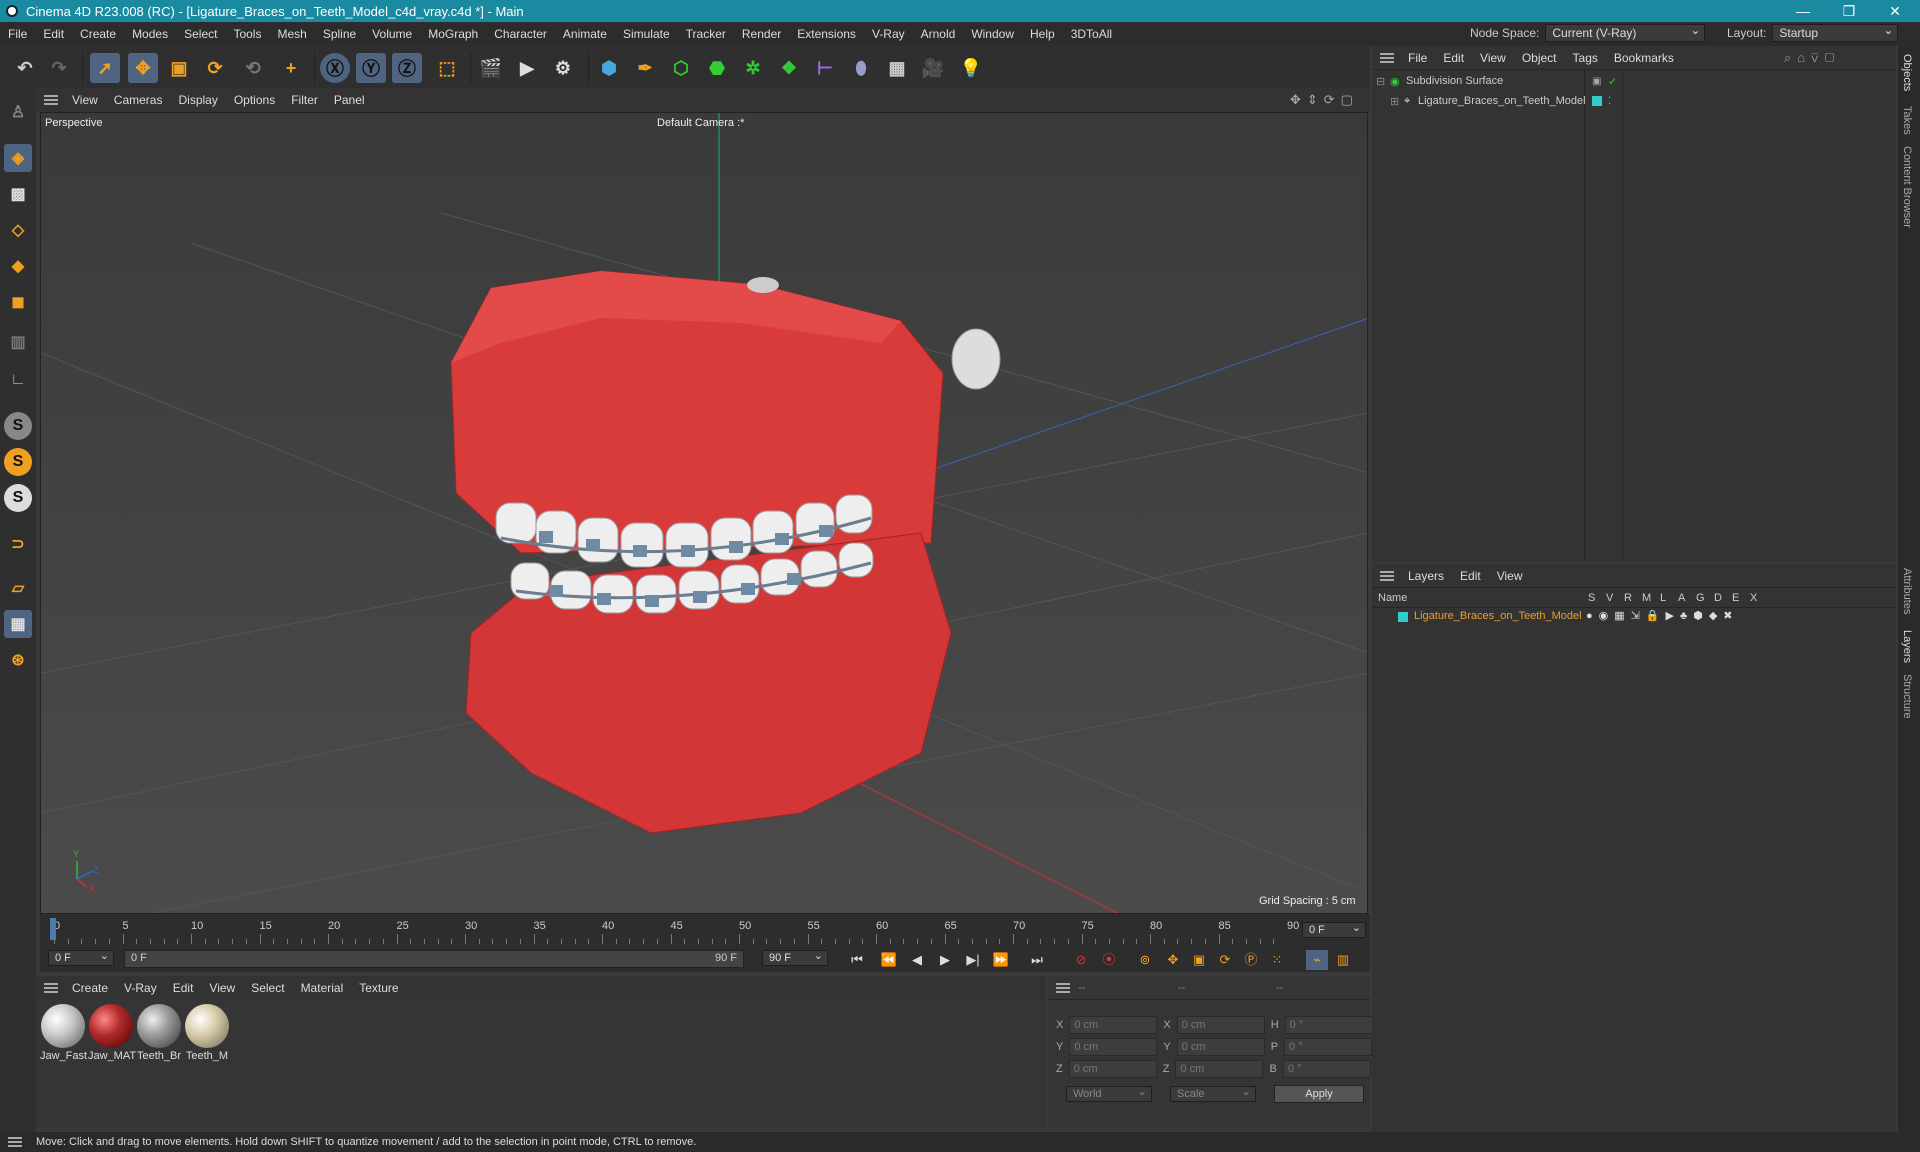 The width and height of the screenshot is (1920, 1152). I want to click on material-menu-select: Select, so click(267, 988).